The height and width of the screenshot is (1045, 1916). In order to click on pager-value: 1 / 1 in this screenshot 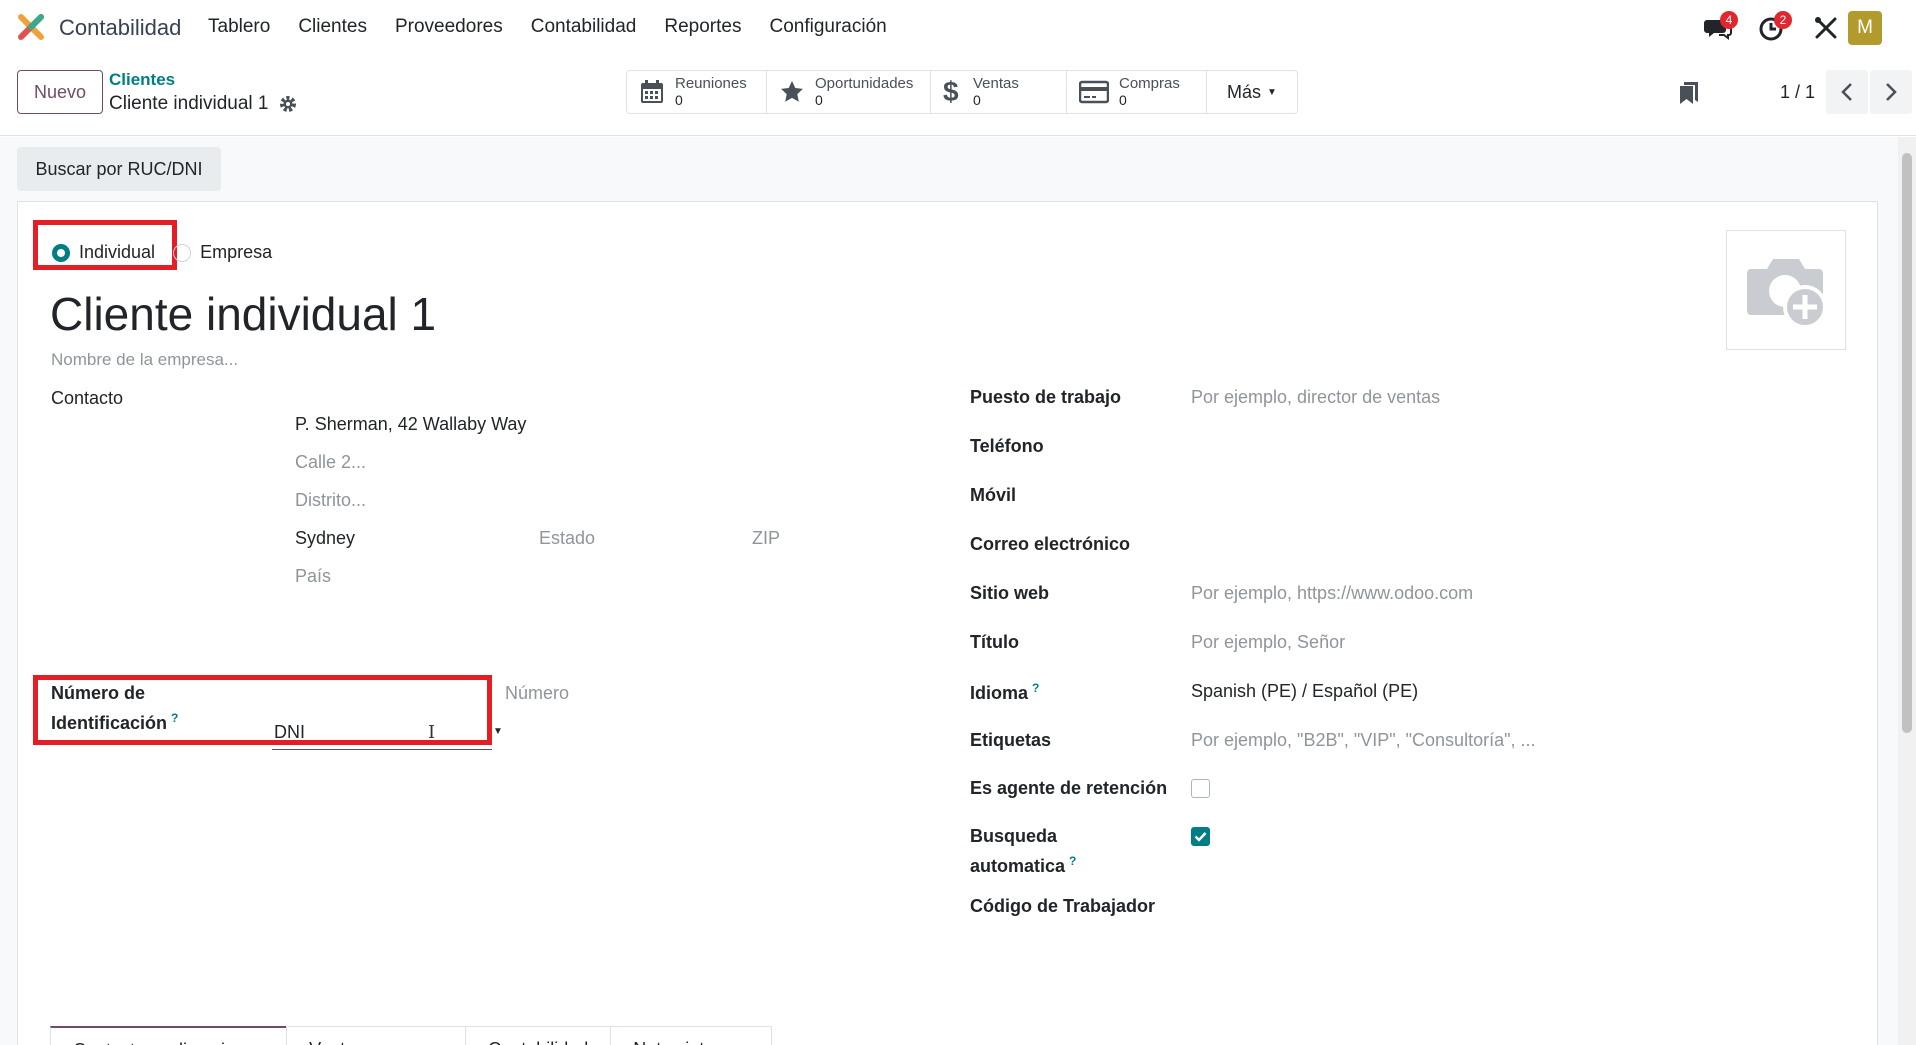, I will do `click(1797, 92)`.